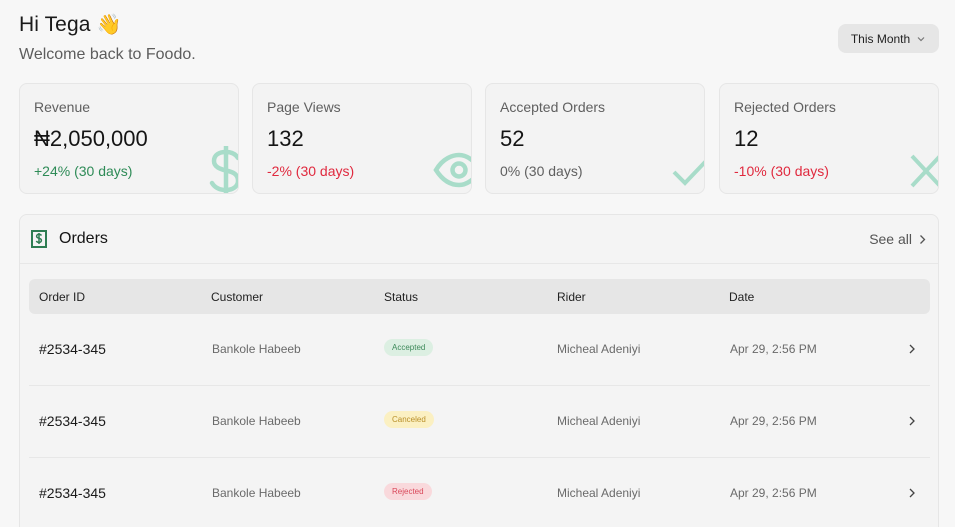 The width and height of the screenshot is (955, 527). What do you see at coordinates (595, 138) in the screenshot?
I see `stat-card-accepted-orders: Accepted Orders 52 0% (30 days)` at bounding box center [595, 138].